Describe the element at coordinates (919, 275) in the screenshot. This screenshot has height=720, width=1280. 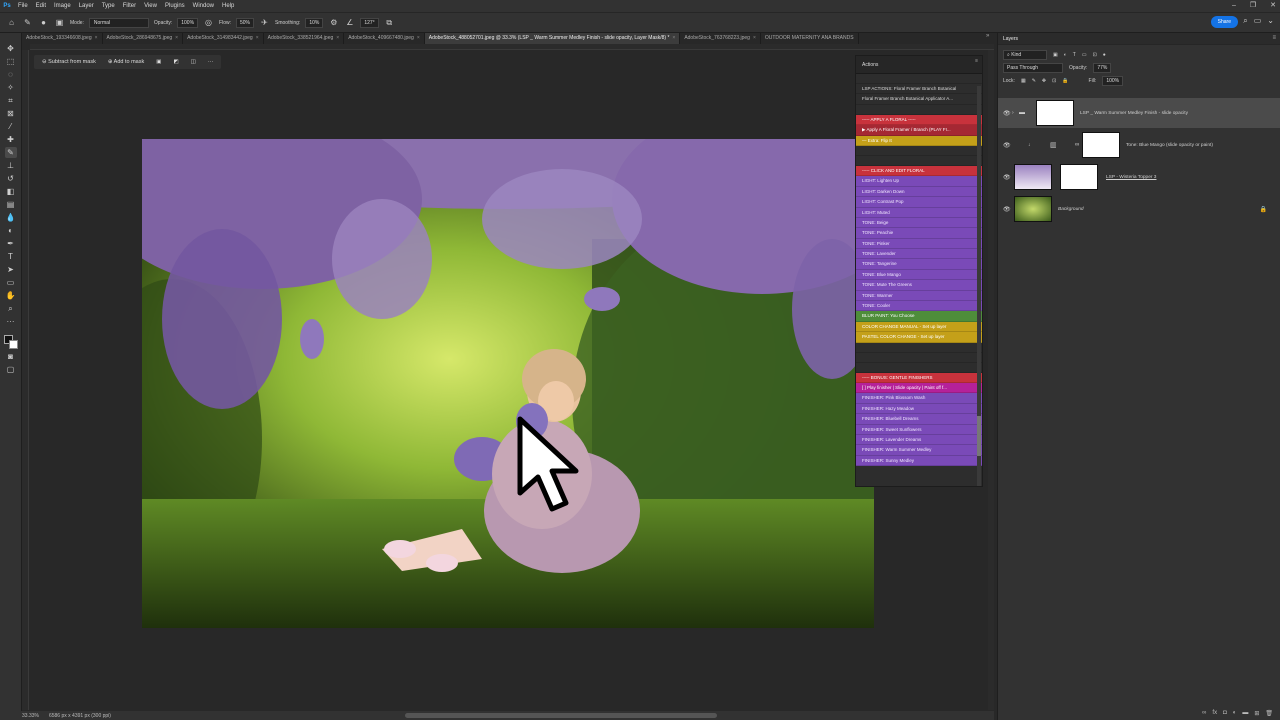
I see `action-item: TONE: Blue Mango` at that location.